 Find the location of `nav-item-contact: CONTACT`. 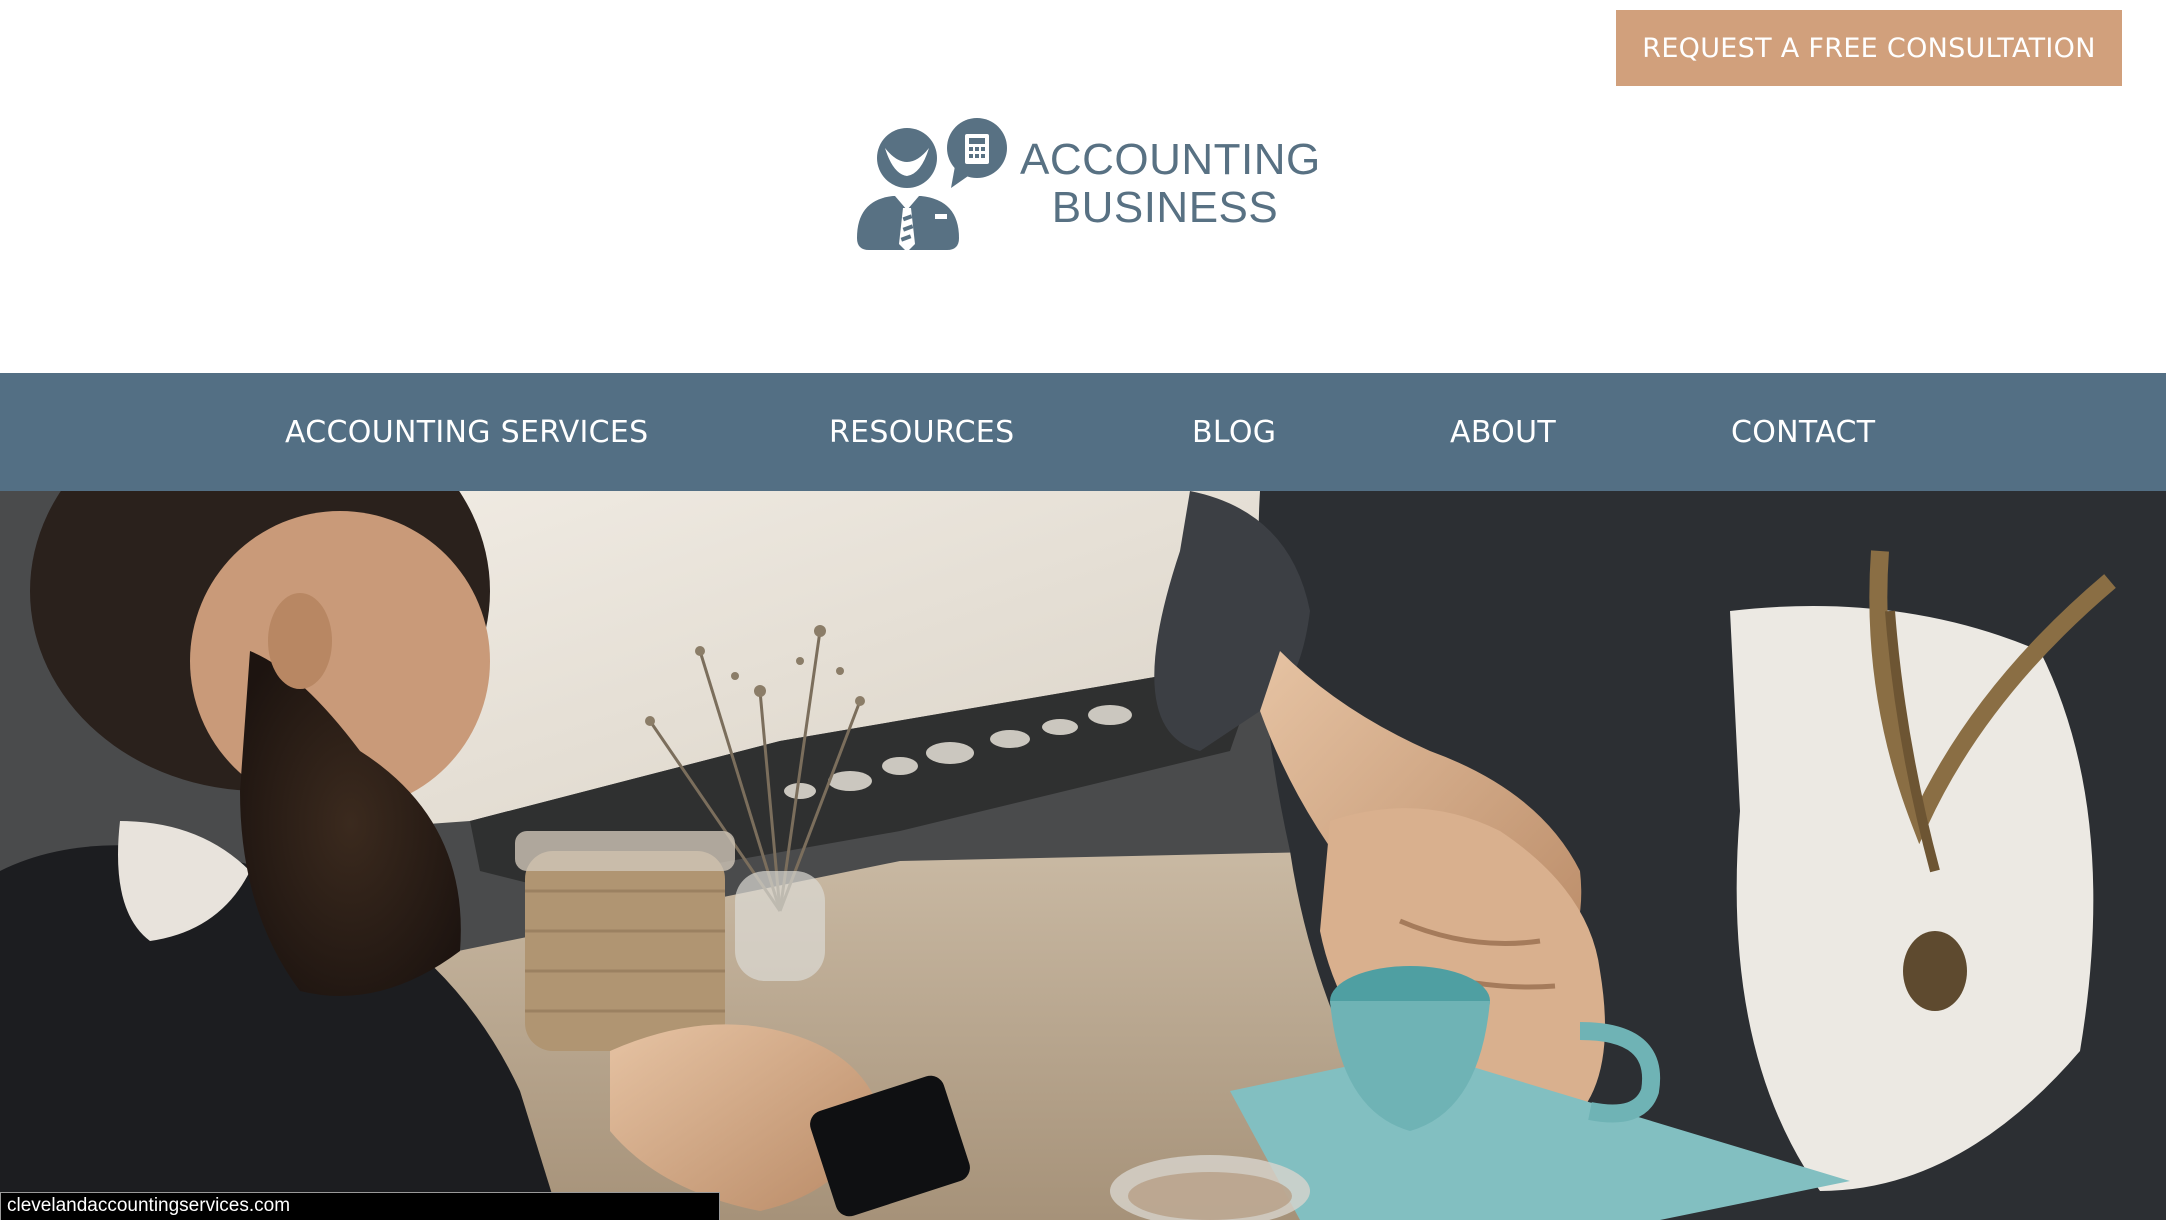

nav-item-contact: CONTACT is located at coordinates (1803, 432).